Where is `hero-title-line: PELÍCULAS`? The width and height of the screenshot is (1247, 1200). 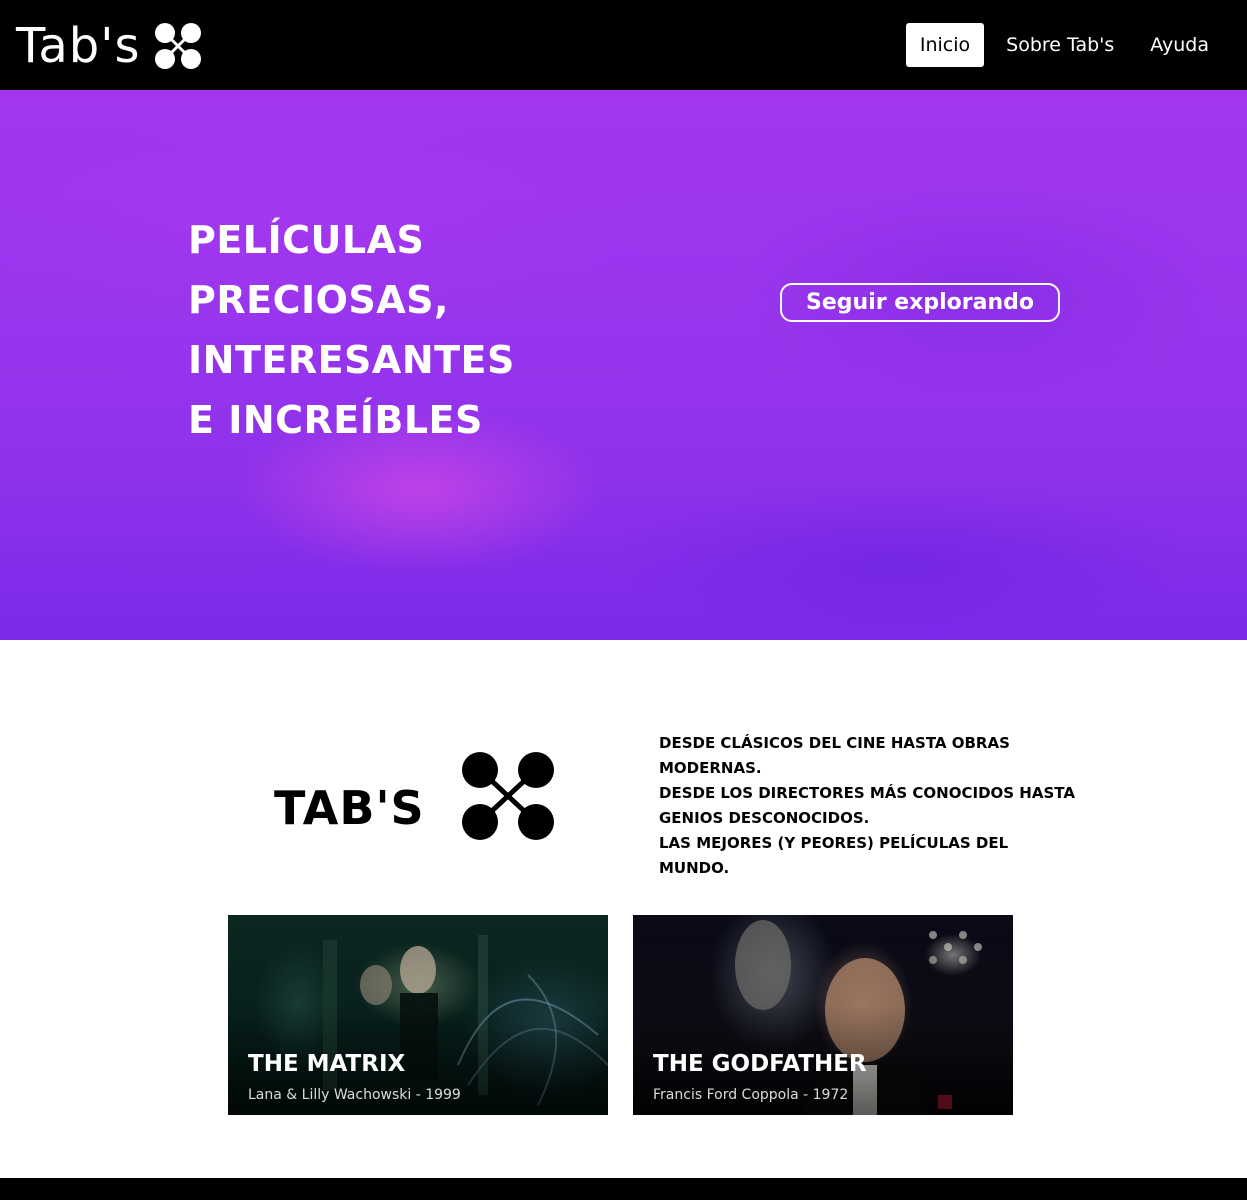 hero-title-line: PELÍCULAS is located at coordinates (306, 240).